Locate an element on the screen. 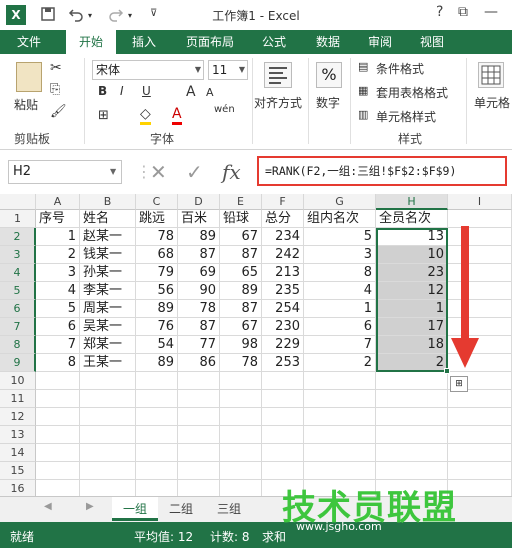 The width and height of the screenshot is (512, 548). data-cell: 李某一 is located at coordinates (108, 291).